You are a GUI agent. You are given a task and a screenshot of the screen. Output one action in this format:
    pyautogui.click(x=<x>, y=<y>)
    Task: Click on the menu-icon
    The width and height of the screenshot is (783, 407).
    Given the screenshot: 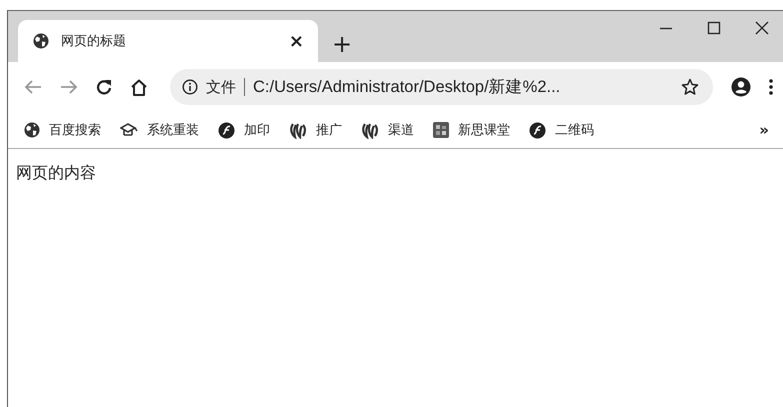 What is the action you would take?
    pyautogui.click(x=771, y=87)
    